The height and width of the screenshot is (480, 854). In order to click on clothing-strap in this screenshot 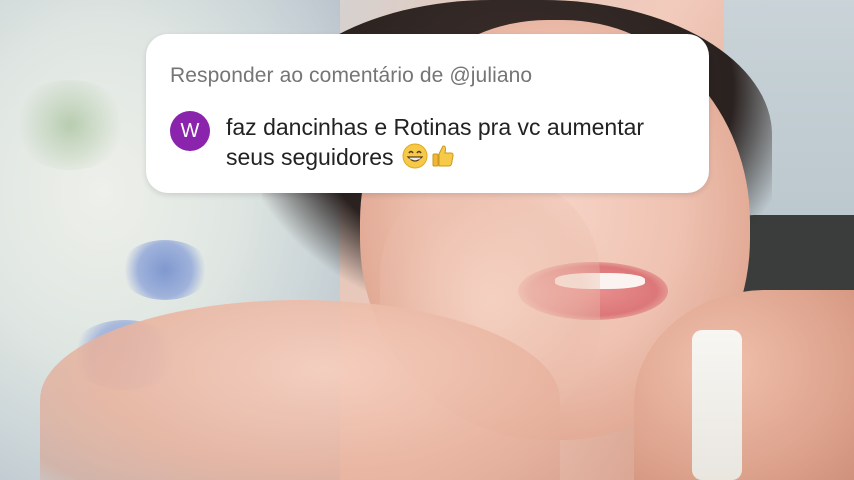, I will do `click(717, 405)`.